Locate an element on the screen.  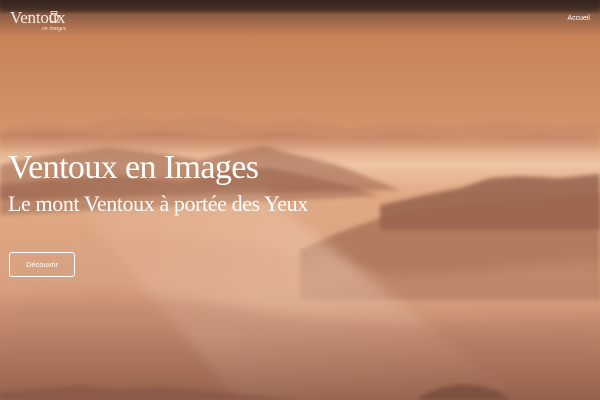
site-header: Ventoux en images Accueil is located at coordinates (300, 21).